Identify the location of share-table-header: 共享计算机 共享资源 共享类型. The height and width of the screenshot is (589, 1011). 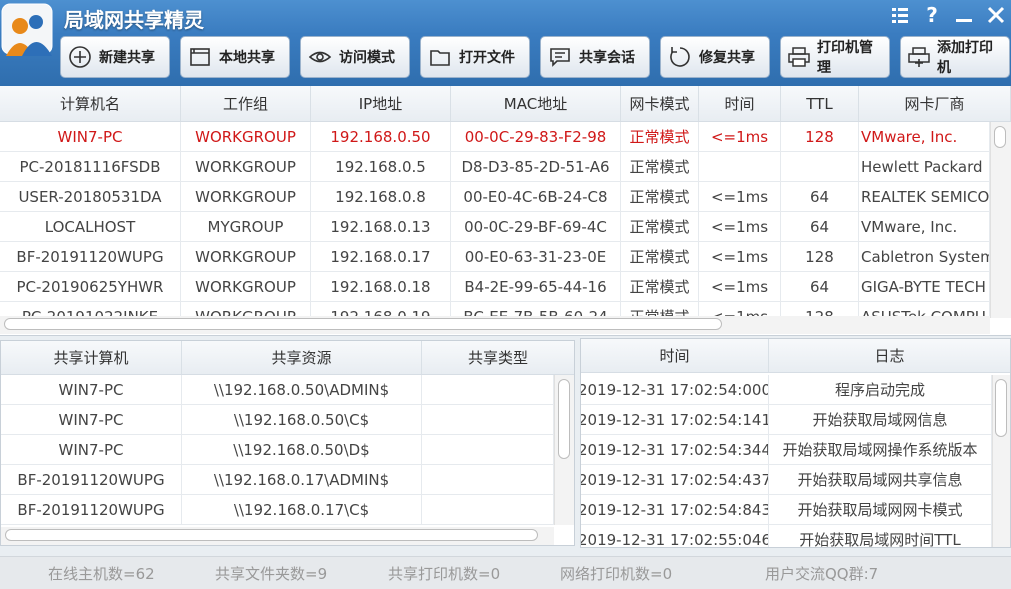
(287, 358).